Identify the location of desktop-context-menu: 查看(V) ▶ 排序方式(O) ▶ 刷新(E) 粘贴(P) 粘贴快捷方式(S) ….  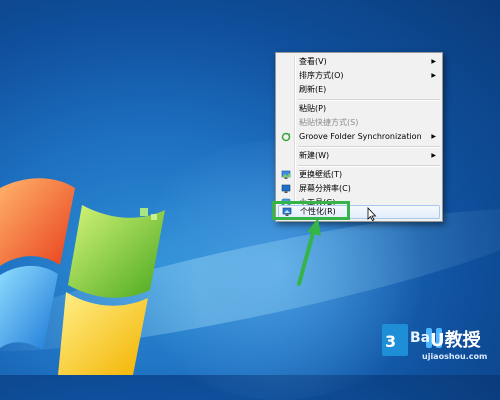
(359, 137).